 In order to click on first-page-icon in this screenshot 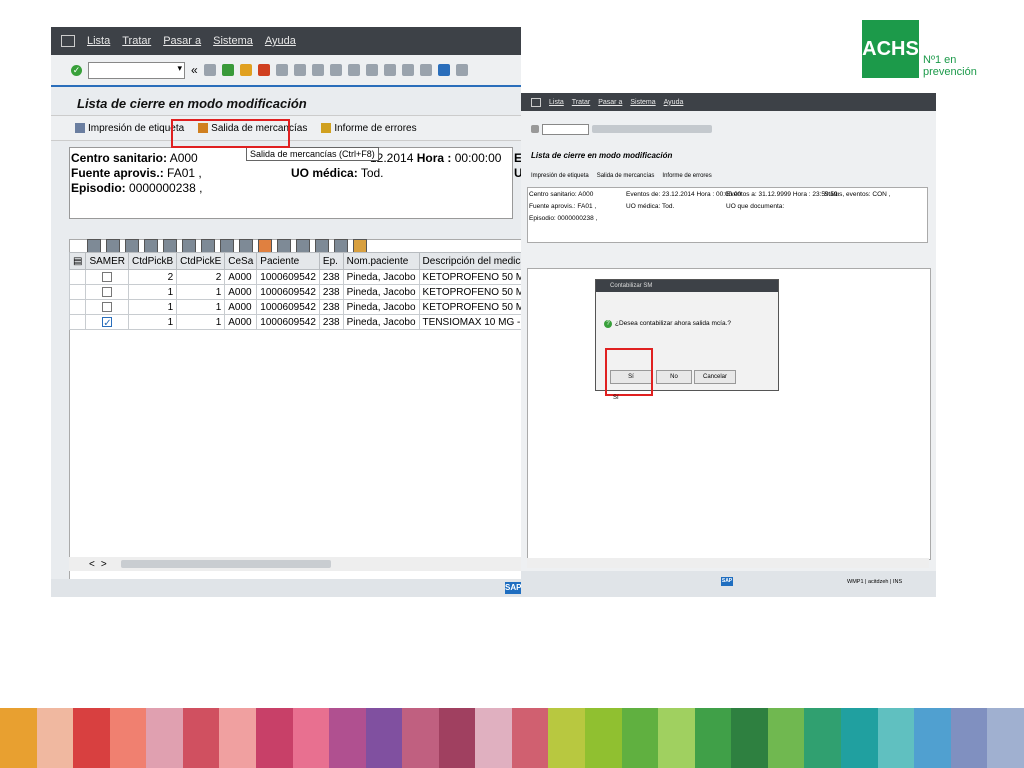, I will do `click(335, 70)`.